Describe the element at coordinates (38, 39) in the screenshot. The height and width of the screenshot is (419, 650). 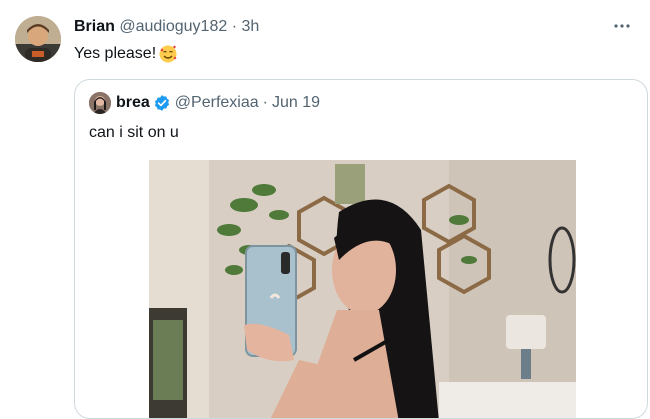
I see `author-avatar` at that location.